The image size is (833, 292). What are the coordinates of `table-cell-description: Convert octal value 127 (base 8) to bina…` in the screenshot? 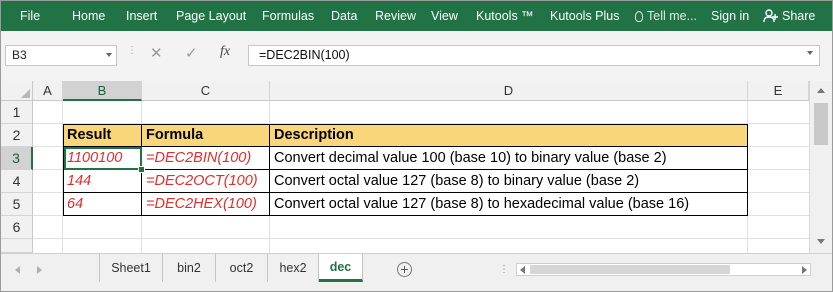 It's located at (509, 181).